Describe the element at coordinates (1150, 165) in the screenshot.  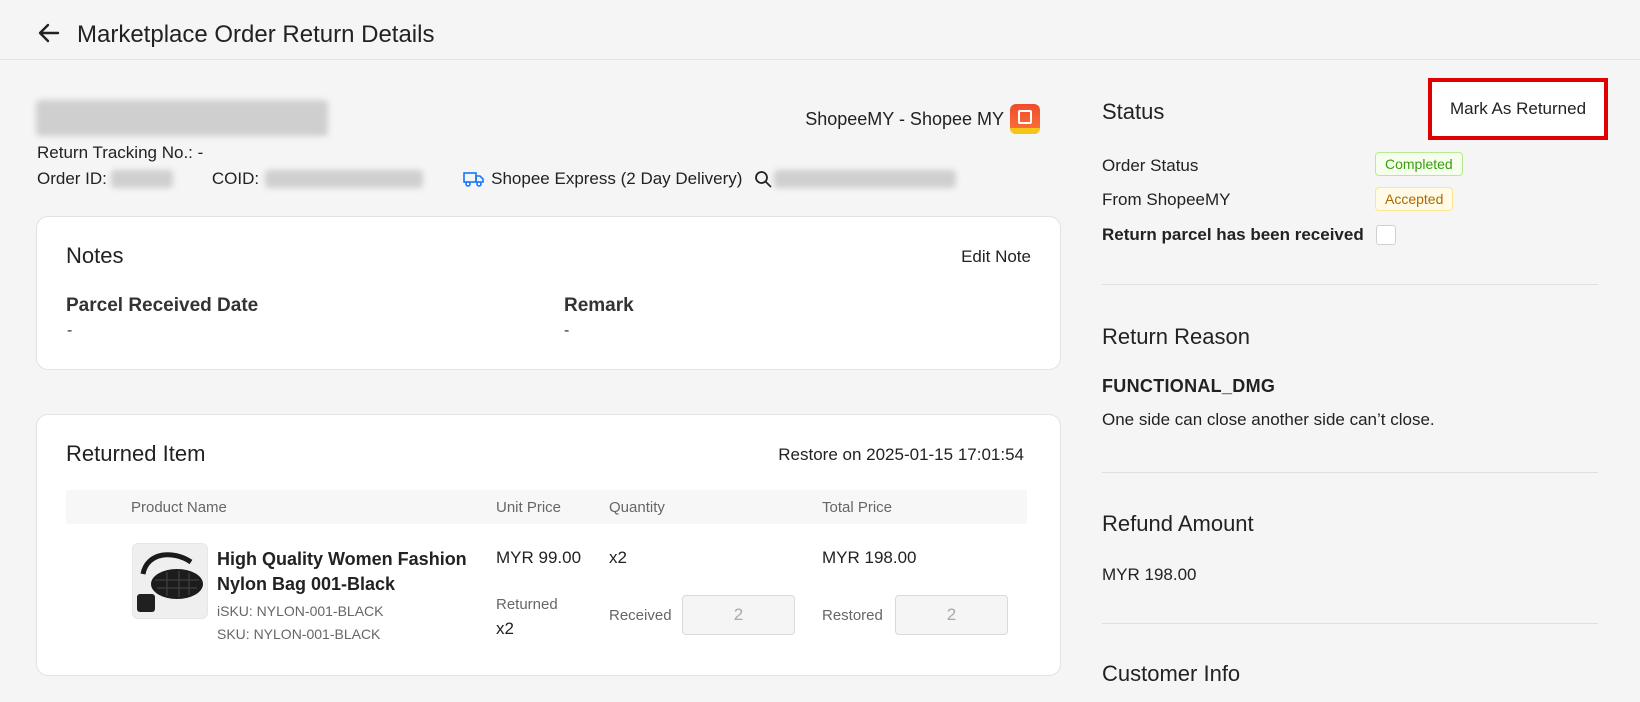
I see `order-status-label: Order Status` at that location.